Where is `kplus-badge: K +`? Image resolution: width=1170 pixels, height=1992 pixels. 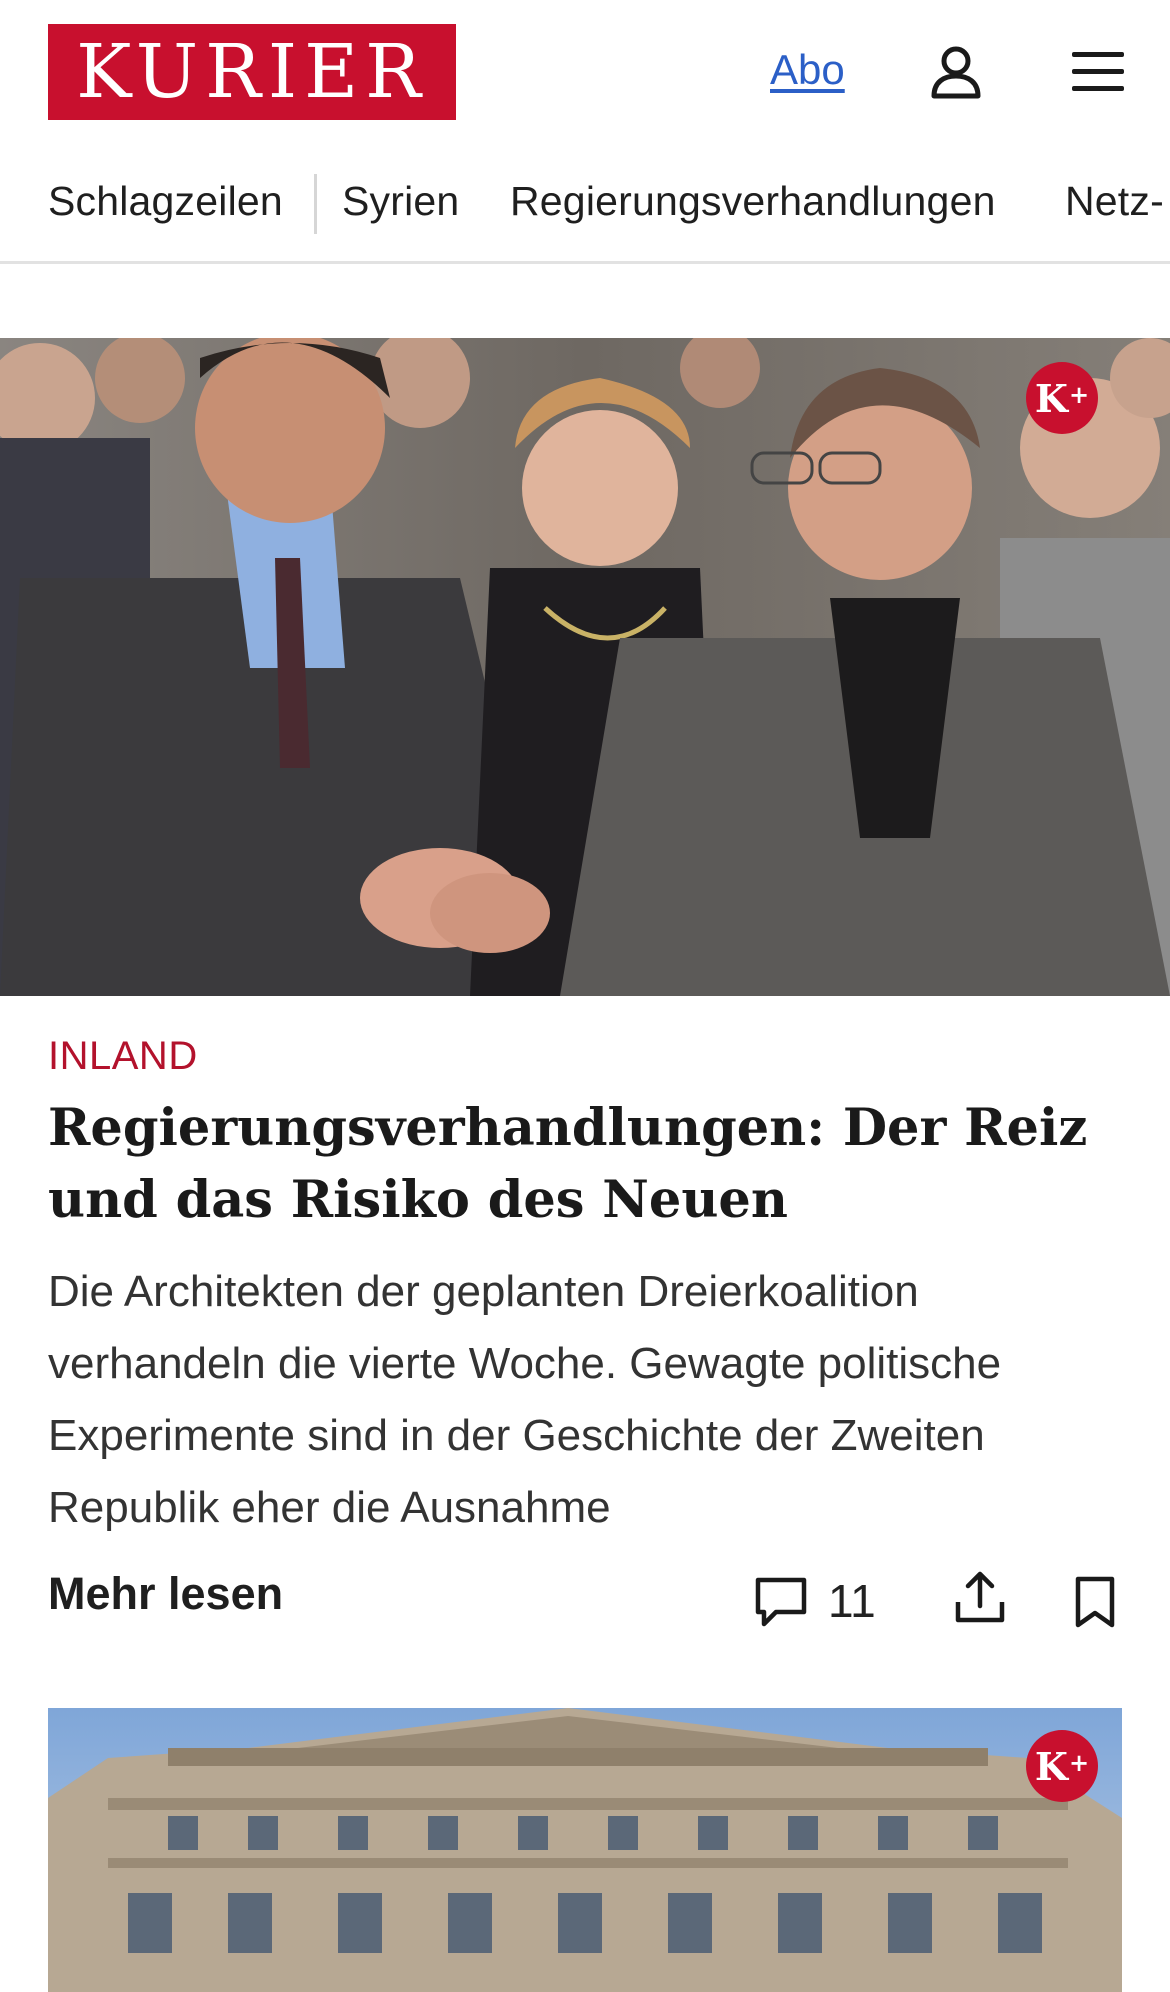
kplus-badge: K + is located at coordinates (1062, 398).